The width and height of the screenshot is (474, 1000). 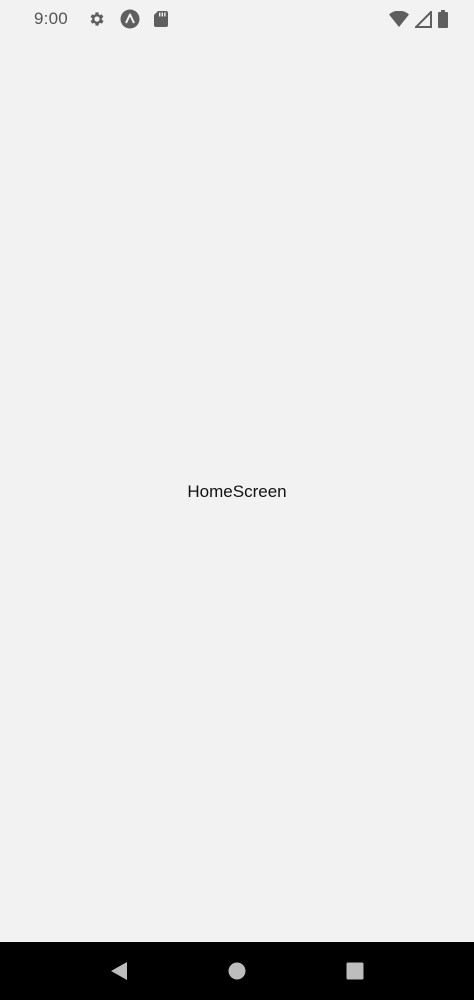 I want to click on wifi-icon, so click(x=399, y=19).